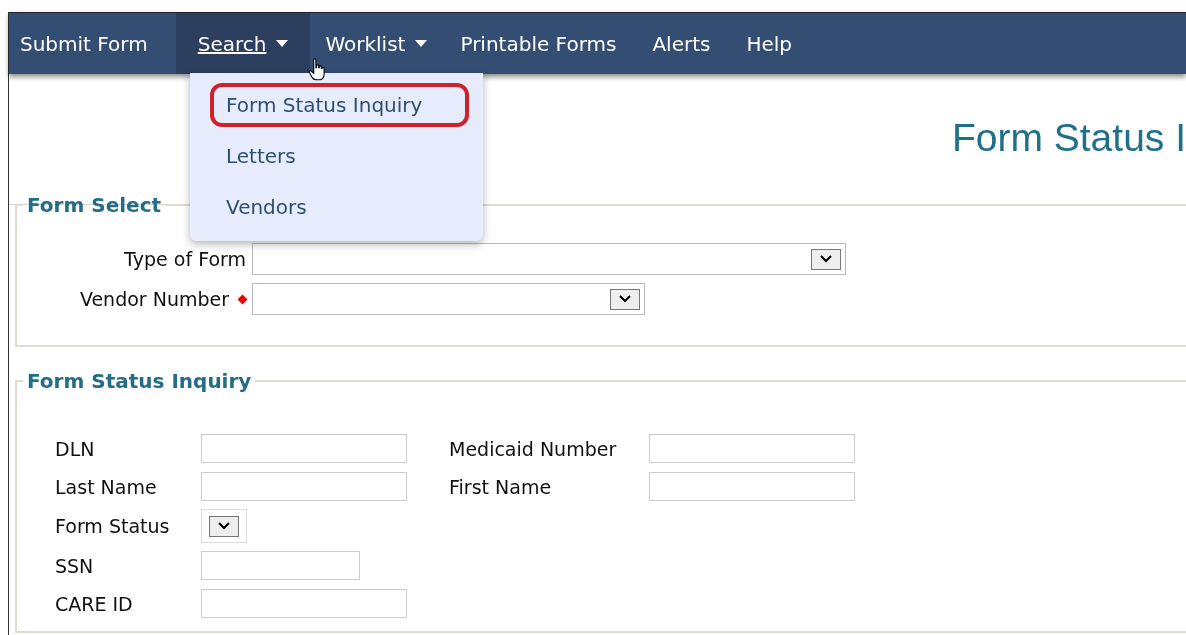 This screenshot has height=635, width=1186. Describe the element at coordinates (317, 70) in the screenshot. I see `hand-cursor-icon` at that location.